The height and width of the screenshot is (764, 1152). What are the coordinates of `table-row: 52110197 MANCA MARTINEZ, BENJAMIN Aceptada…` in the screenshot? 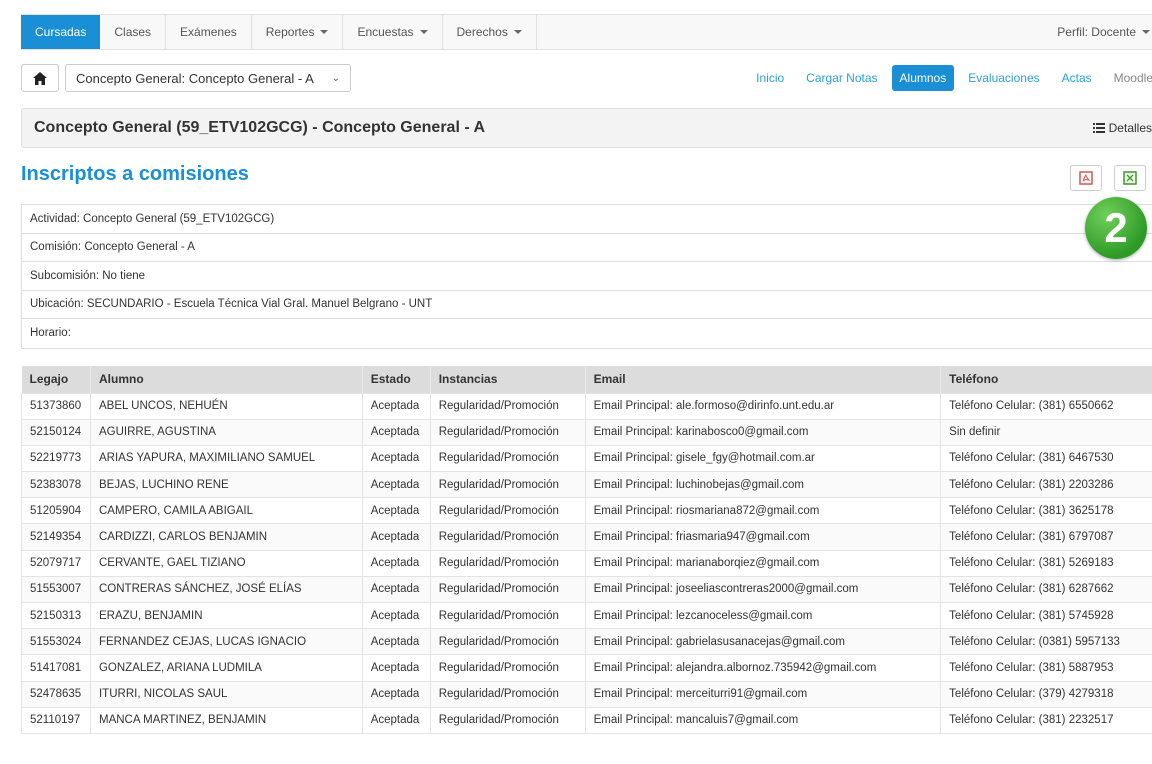 It's located at (586, 720).